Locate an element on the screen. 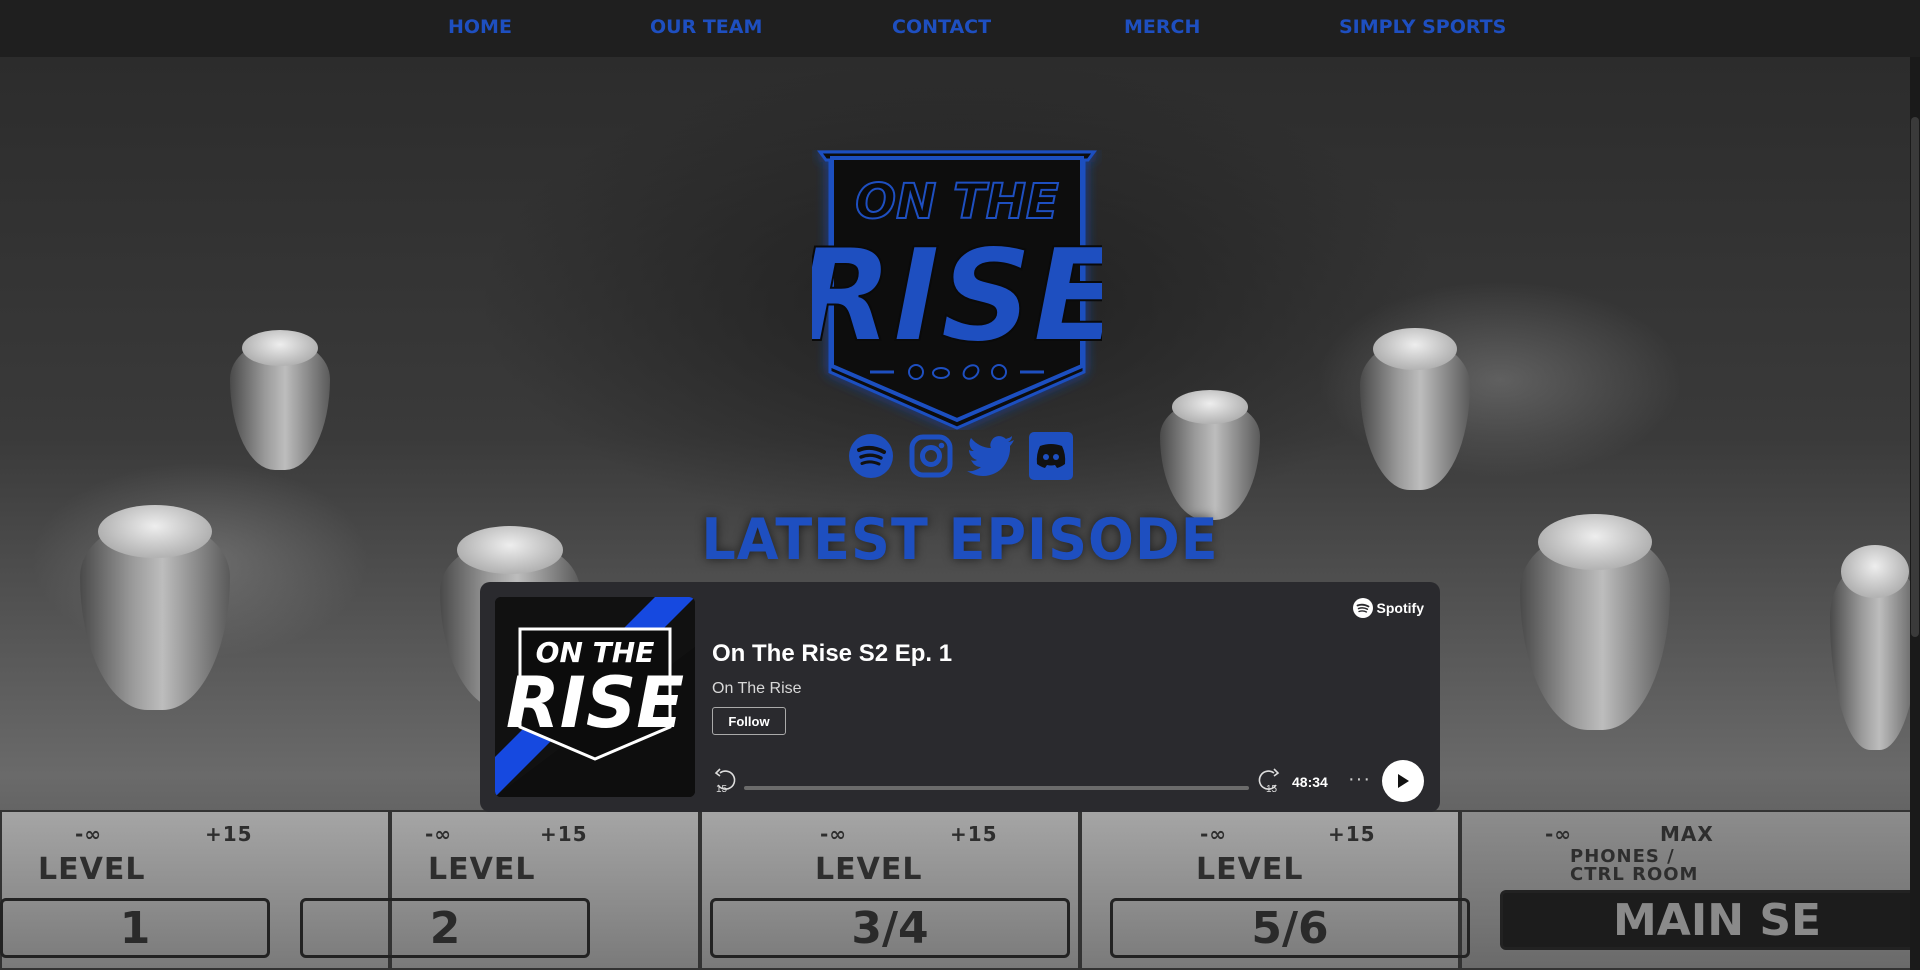 The width and height of the screenshot is (1920, 970). episode-duration: 48:34 is located at coordinates (1310, 782).